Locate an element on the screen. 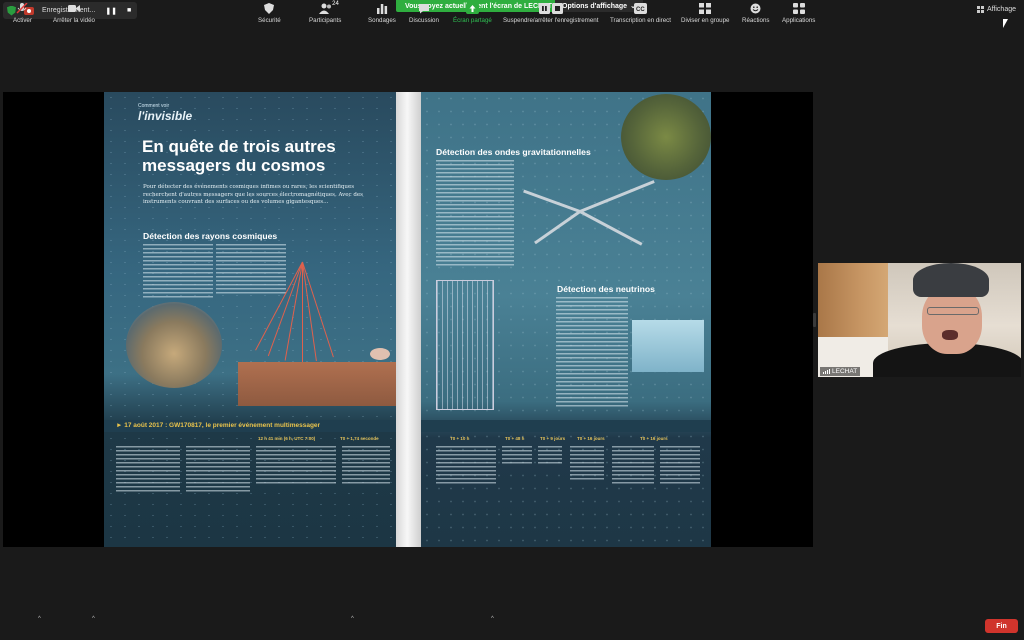 The height and width of the screenshot is (640, 1024). magazine-brand: Comment voir l'invisible is located at coordinates (165, 113).